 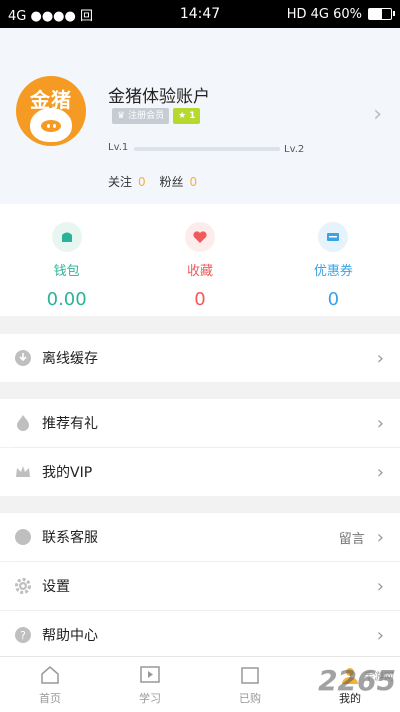 I want to click on battery-icon, so click(x=381, y=14).